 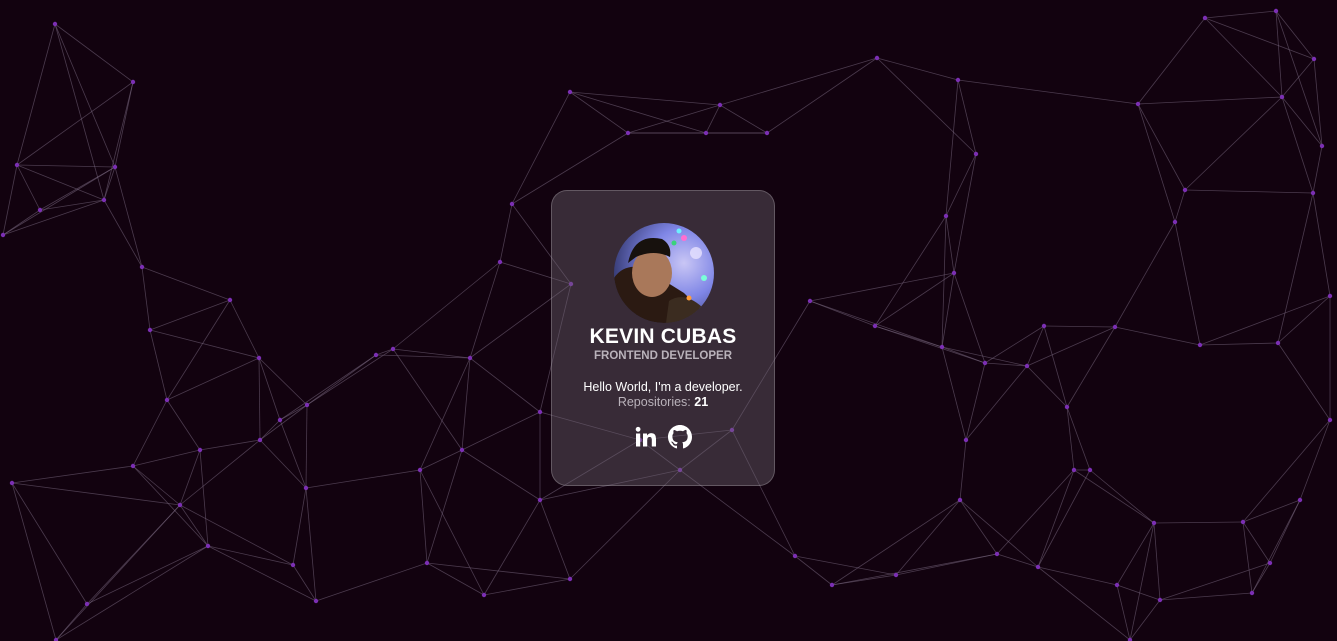 I want to click on linkedin-link, so click(x=646, y=437).